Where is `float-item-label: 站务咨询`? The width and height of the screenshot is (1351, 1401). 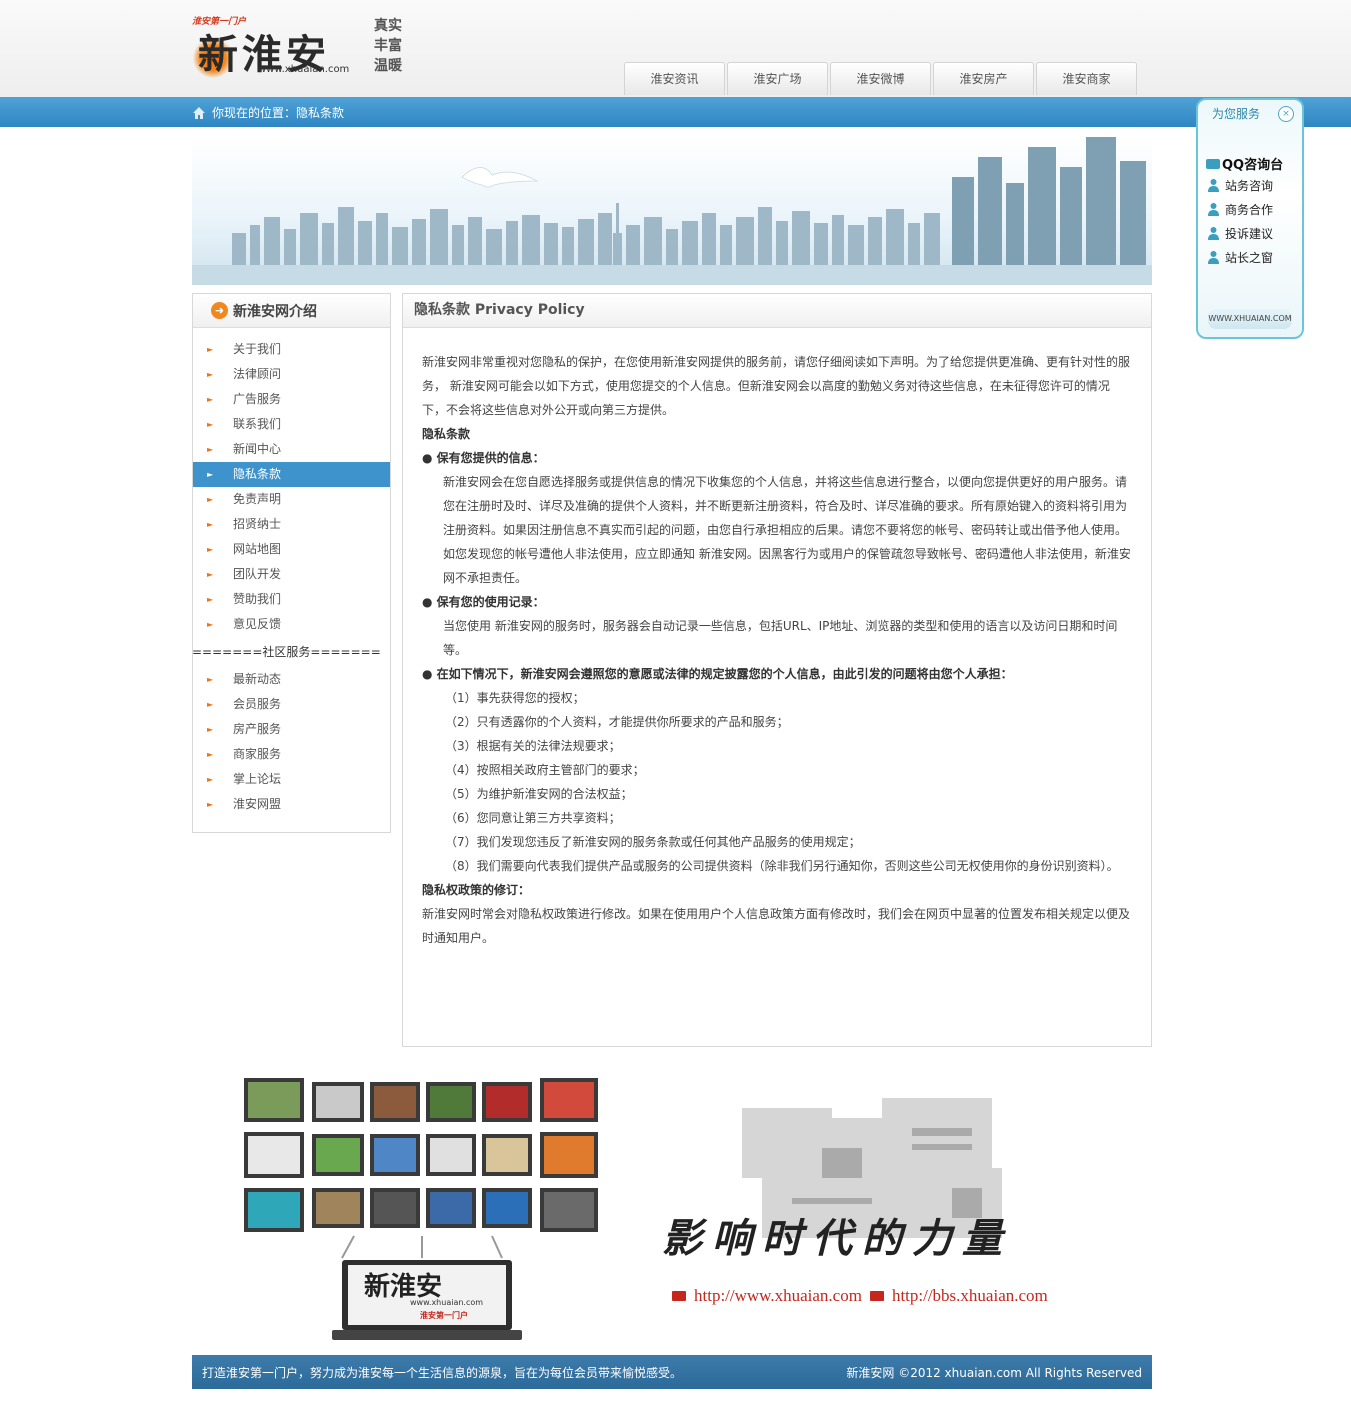 float-item-label: 站务咨询 is located at coordinates (1249, 185).